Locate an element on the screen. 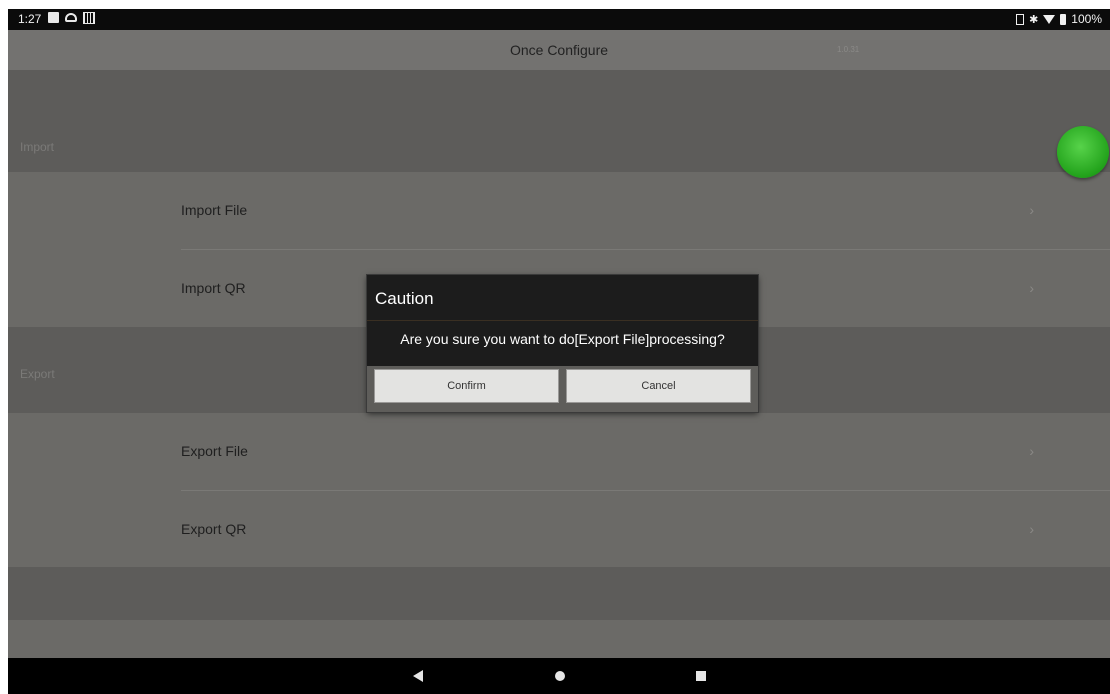 The height and width of the screenshot is (694, 1110). home-icon is located at coordinates (560, 676).